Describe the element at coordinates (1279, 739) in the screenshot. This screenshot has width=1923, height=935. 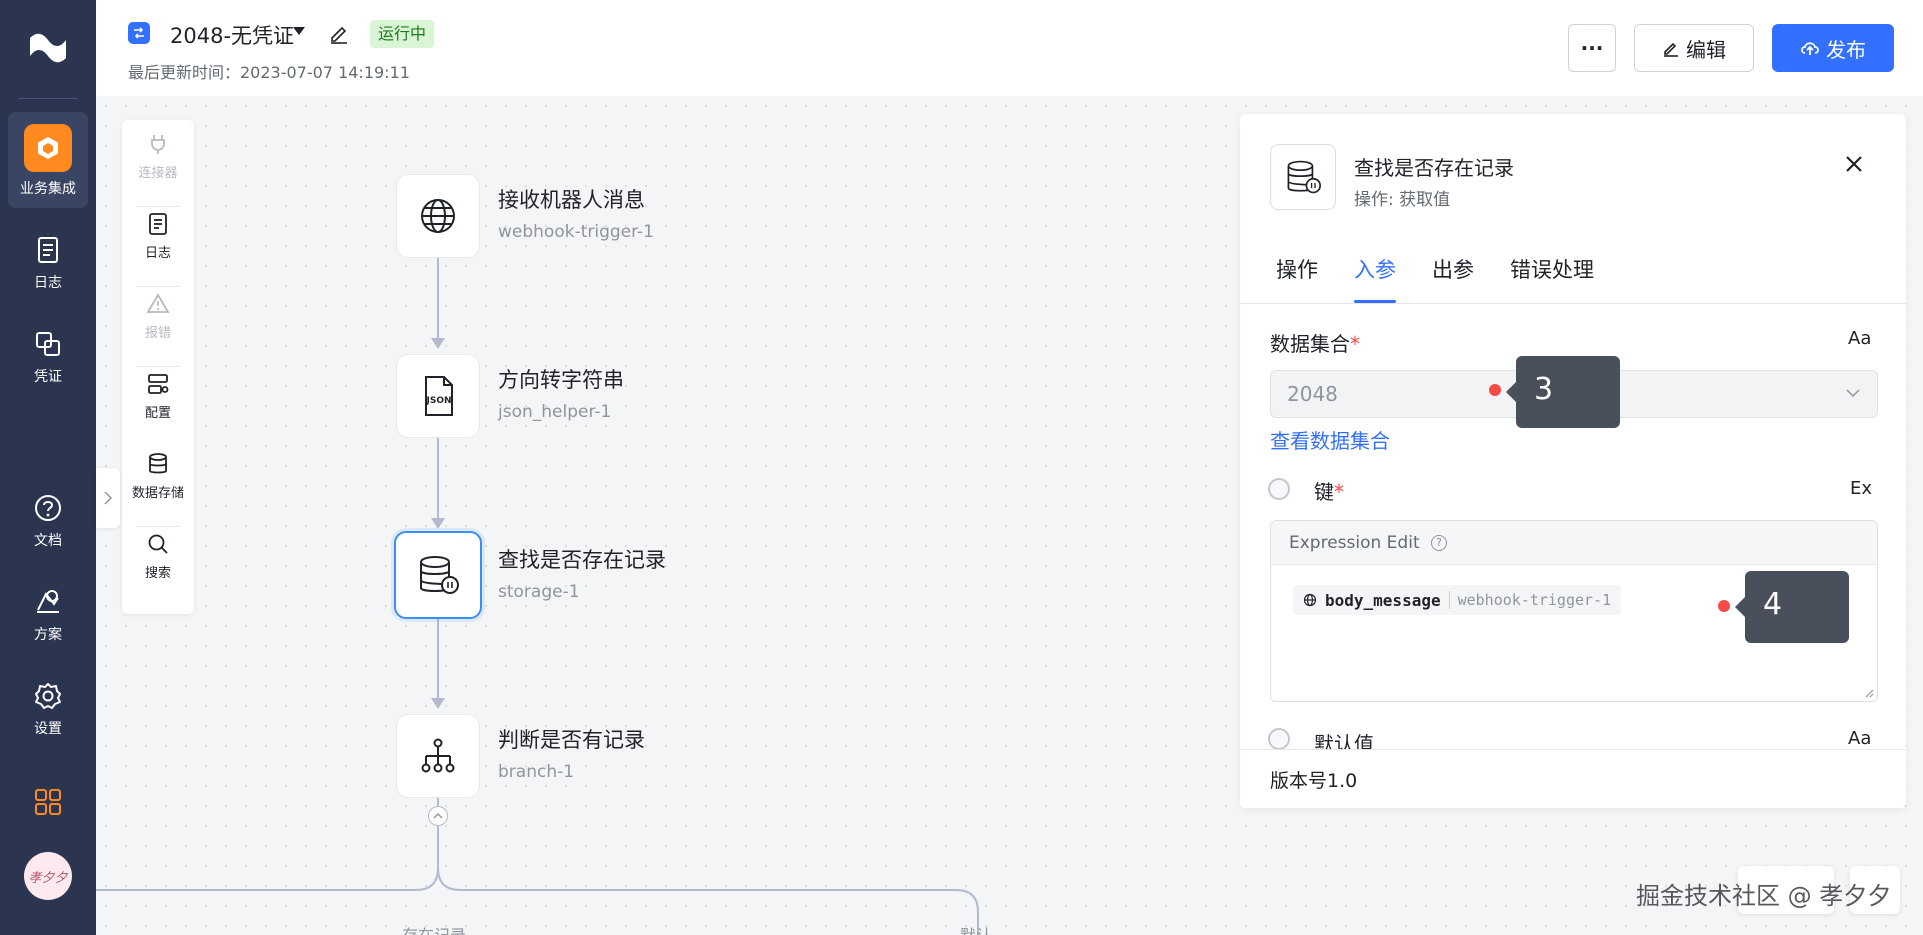
I see `default-value-radio` at that location.